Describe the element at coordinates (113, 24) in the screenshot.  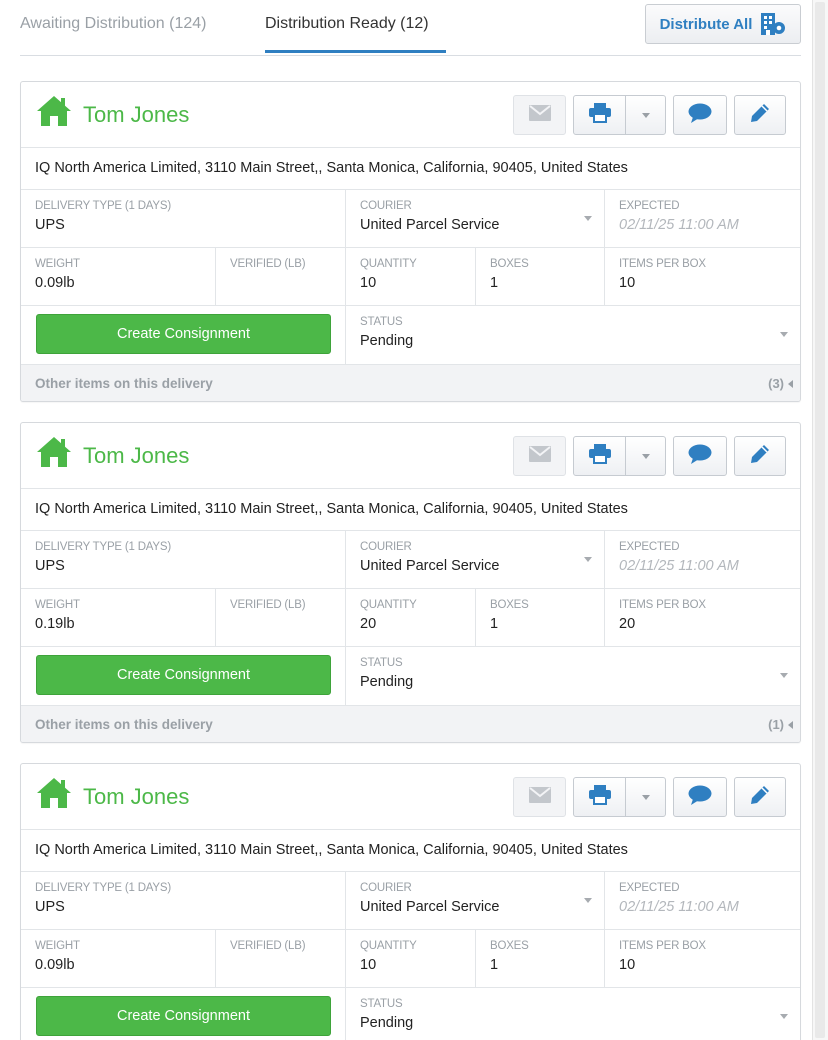
I see `tab-awaiting-distribution: Awaiting Distribution (124)` at that location.